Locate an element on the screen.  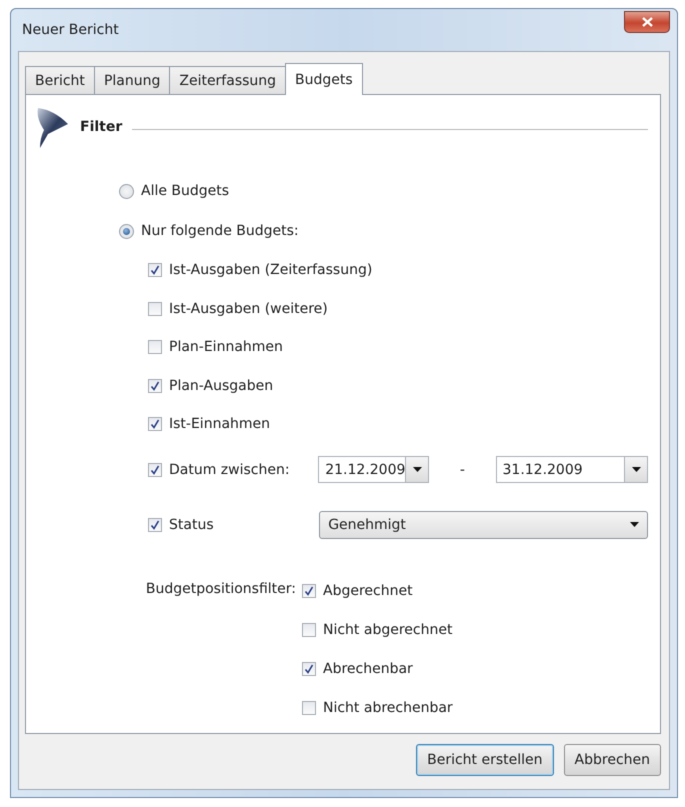
dialog-button: Bericht erstellen is located at coordinates (485, 760).